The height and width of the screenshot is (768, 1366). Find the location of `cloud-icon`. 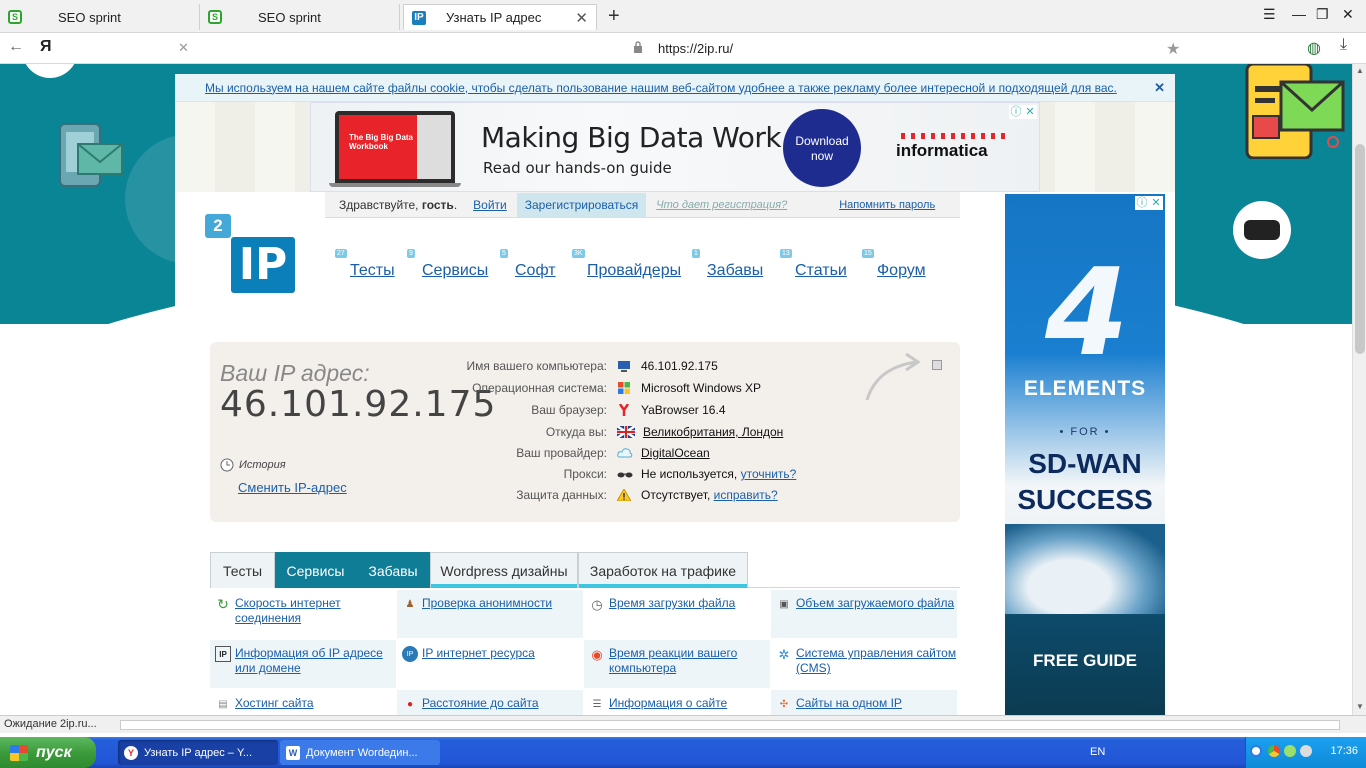

cloud-icon is located at coordinates (625, 453).